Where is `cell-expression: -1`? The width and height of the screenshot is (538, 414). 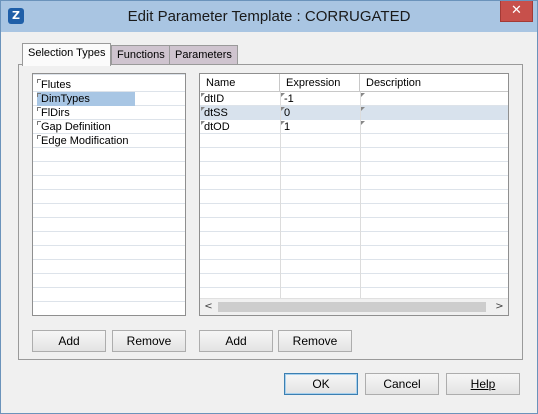 cell-expression: -1 is located at coordinates (320, 99).